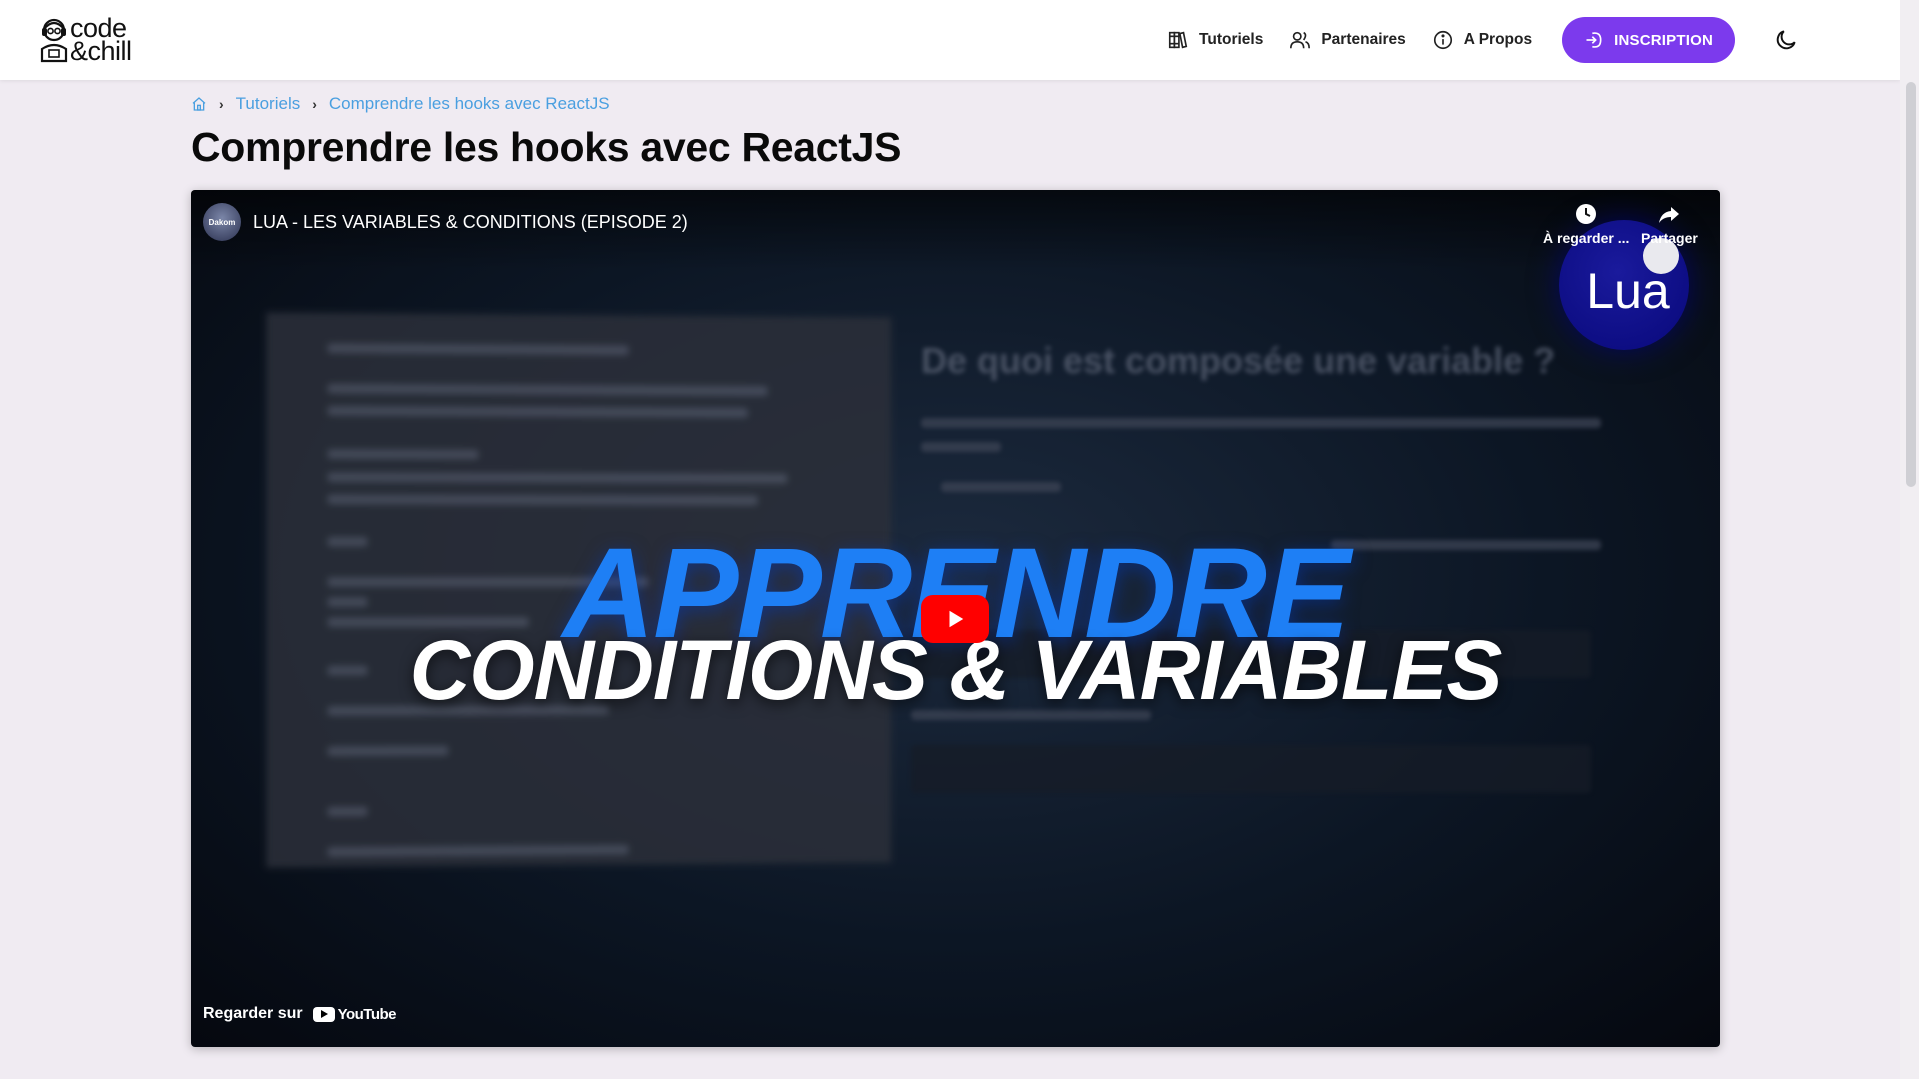 The width and height of the screenshot is (1919, 1079). I want to click on page-title: Comprendre les hooks avec ReactJS, so click(546, 147).